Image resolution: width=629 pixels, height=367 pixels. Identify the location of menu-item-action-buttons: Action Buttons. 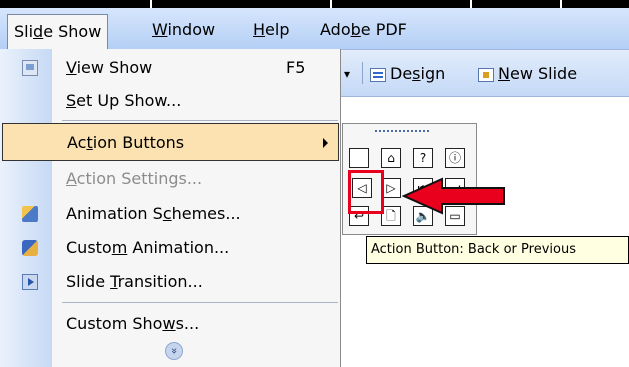
(170, 142).